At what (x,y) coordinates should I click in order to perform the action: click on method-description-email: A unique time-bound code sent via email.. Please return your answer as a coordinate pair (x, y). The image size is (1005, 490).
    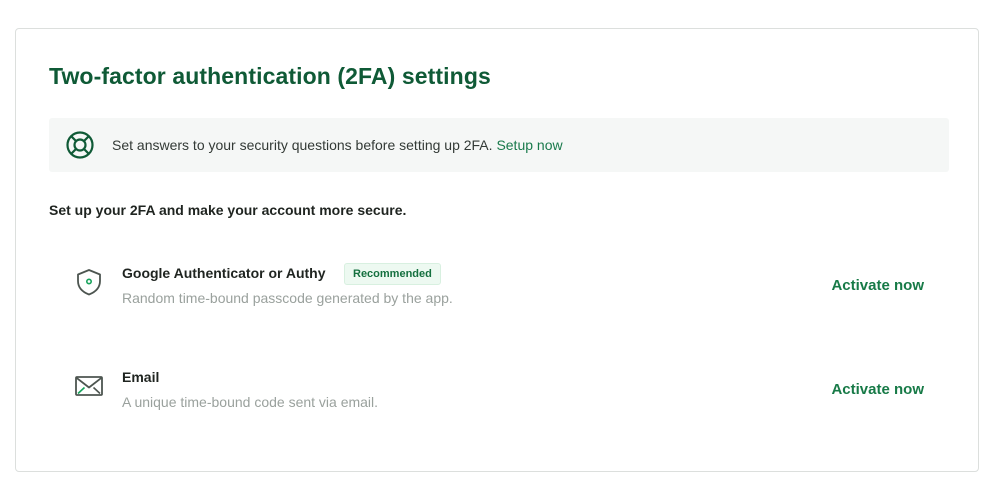
    Looking at the image, I should click on (250, 402).